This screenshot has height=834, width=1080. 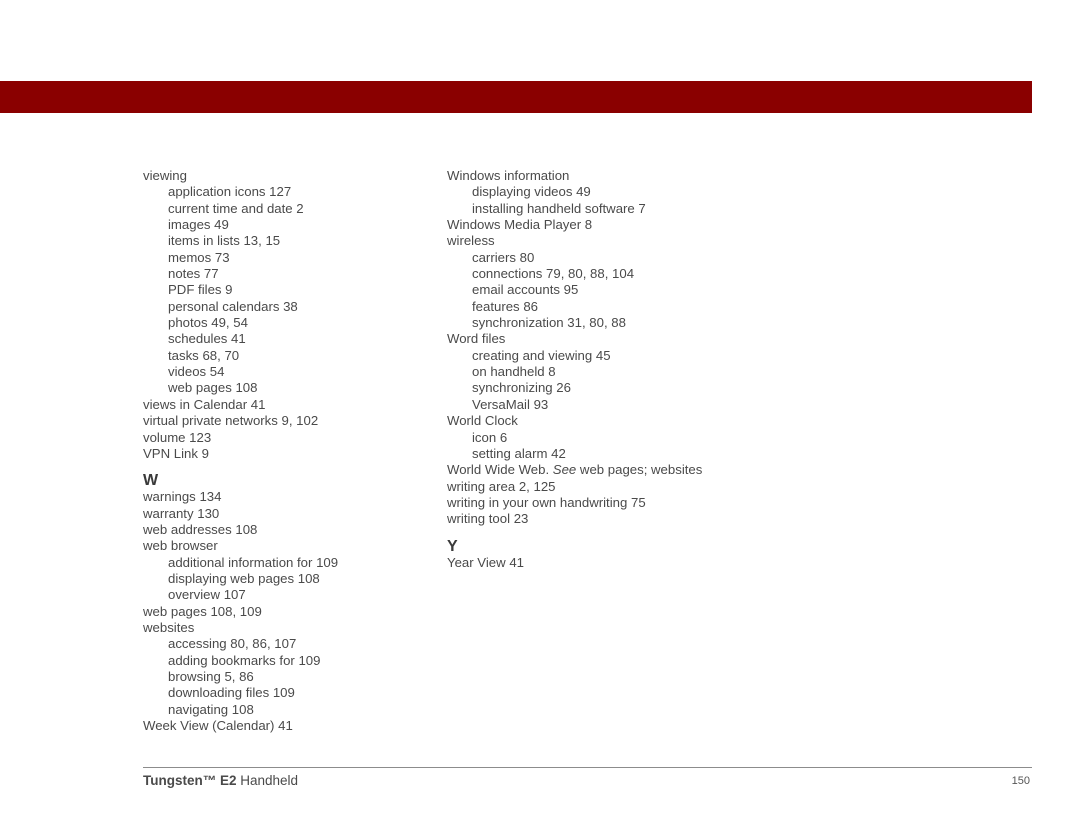 I want to click on index-entry: websites, so click(x=169, y=627).